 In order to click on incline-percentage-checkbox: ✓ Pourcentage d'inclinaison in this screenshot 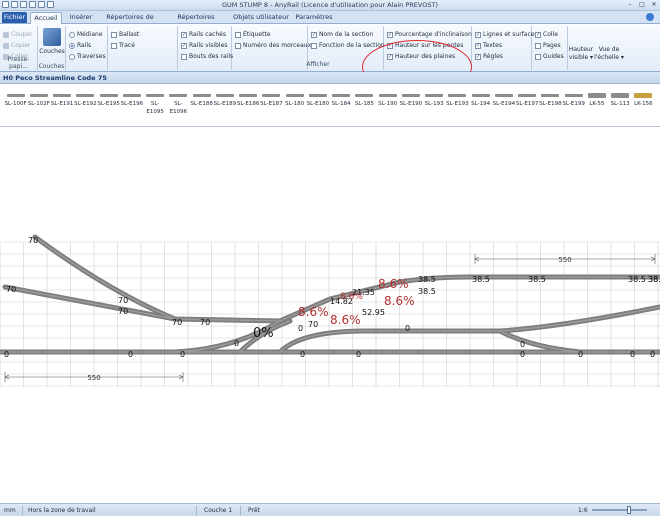, I will do `click(429, 34)`.